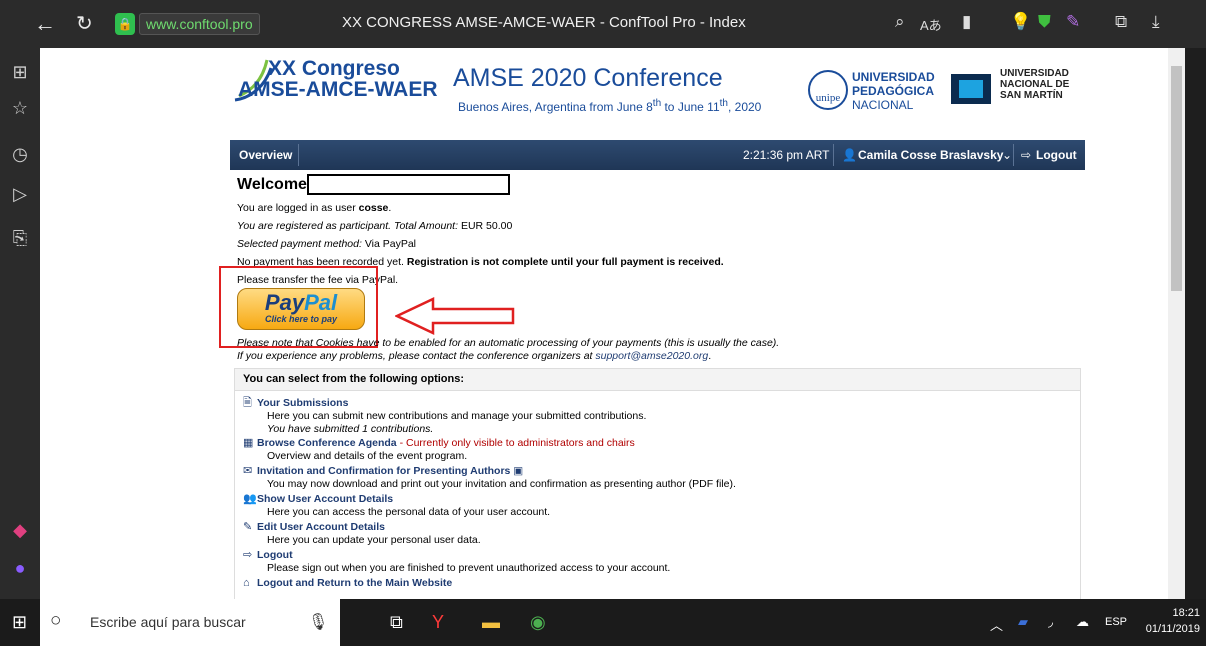 This screenshot has height=646, width=1206. I want to click on back-icon: ←, so click(45, 24).